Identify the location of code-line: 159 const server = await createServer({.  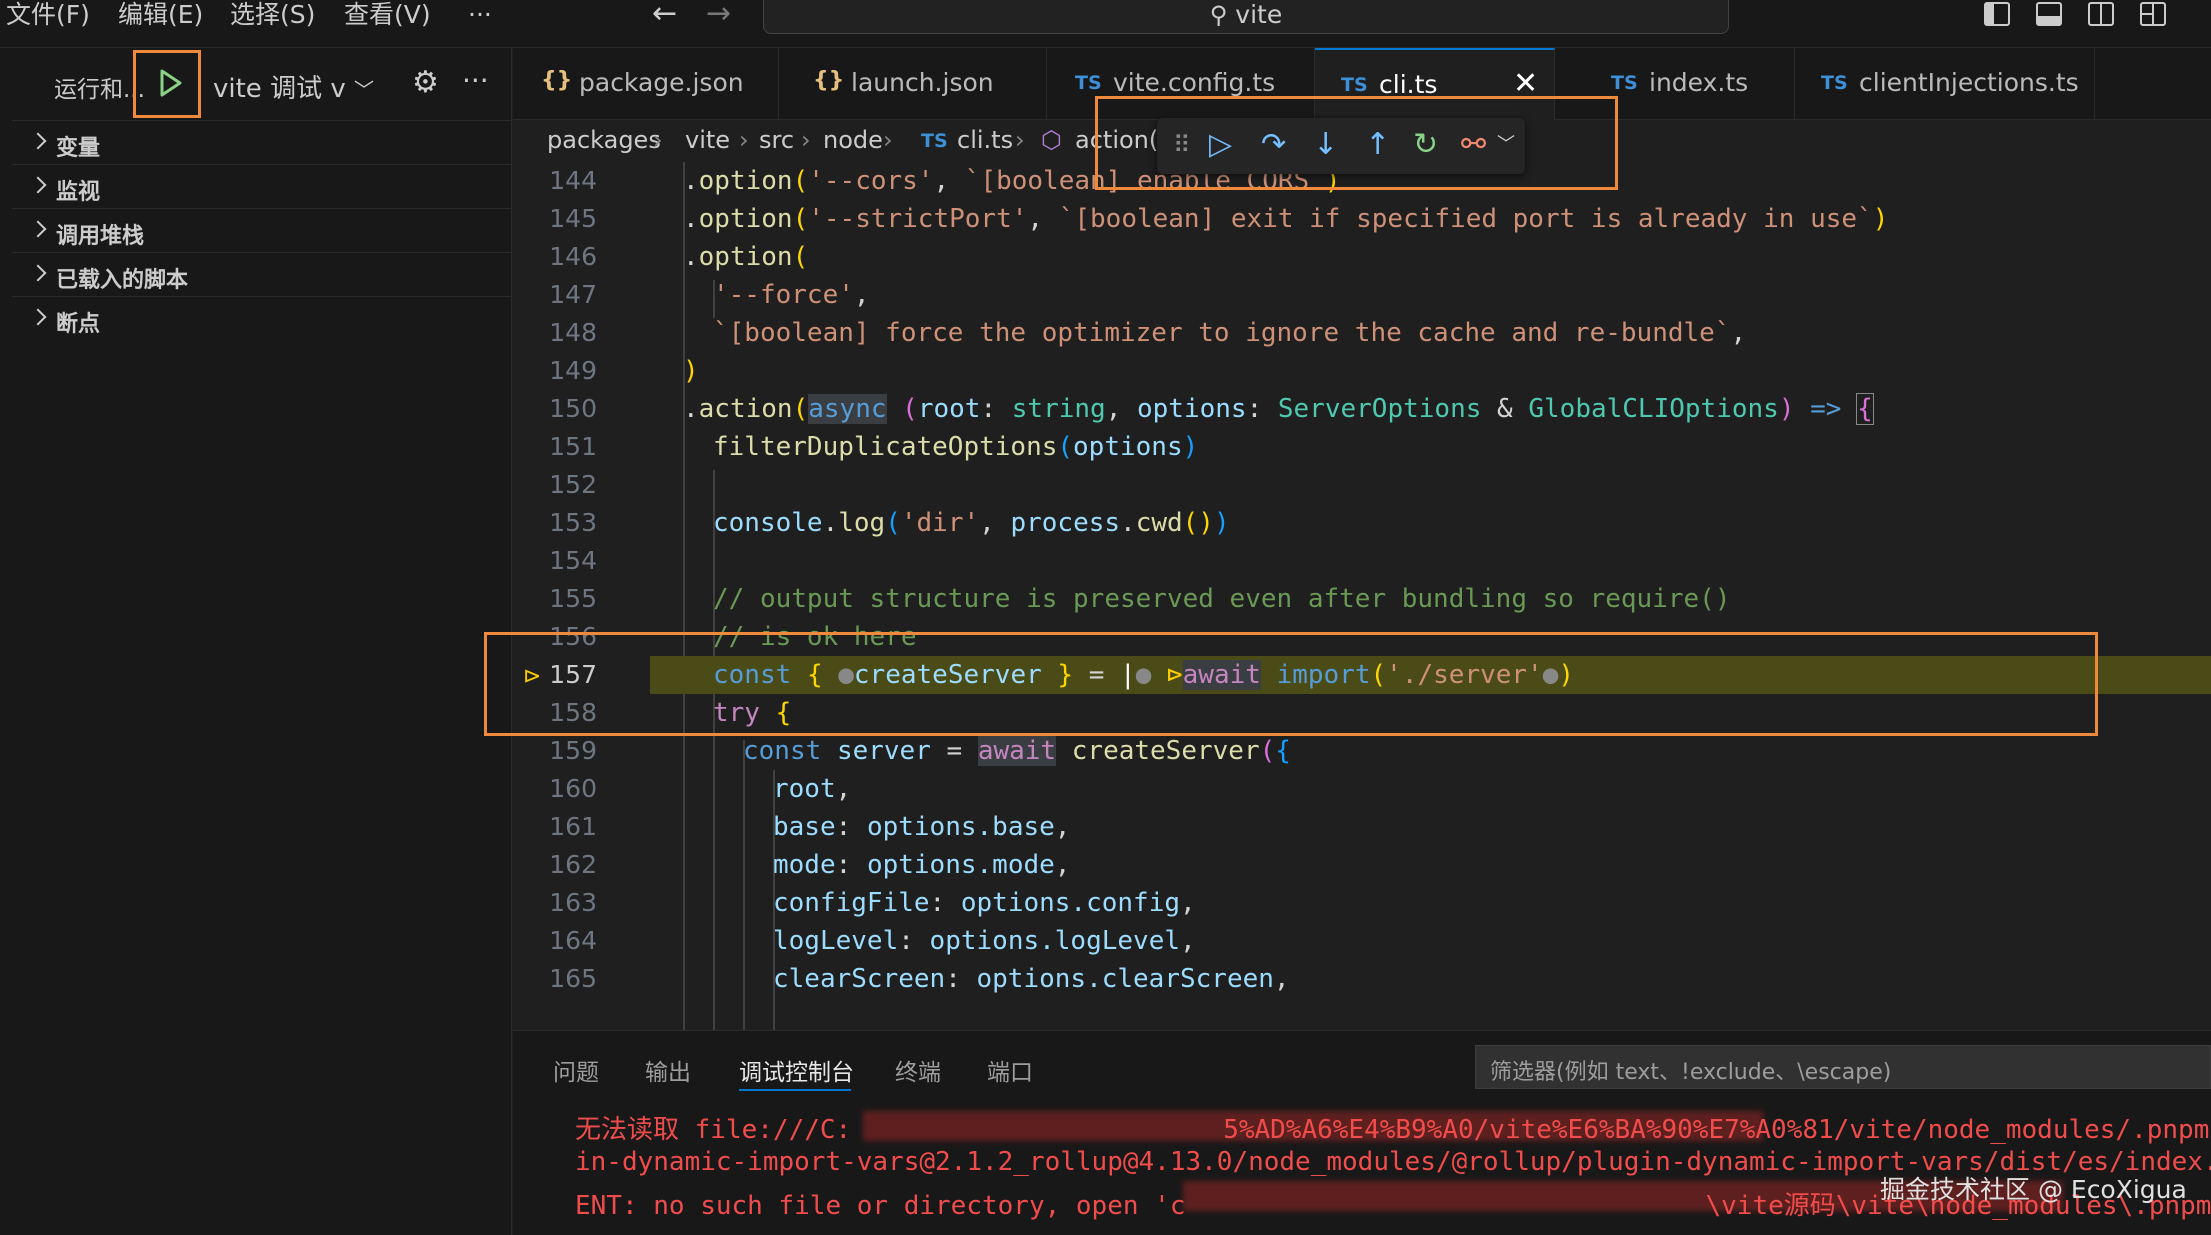
(920, 751).